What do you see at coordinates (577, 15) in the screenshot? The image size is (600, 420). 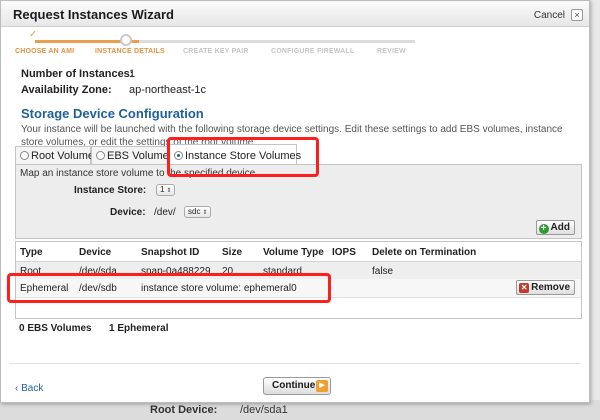 I see `close-icon: ×` at bounding box center [577, 15].